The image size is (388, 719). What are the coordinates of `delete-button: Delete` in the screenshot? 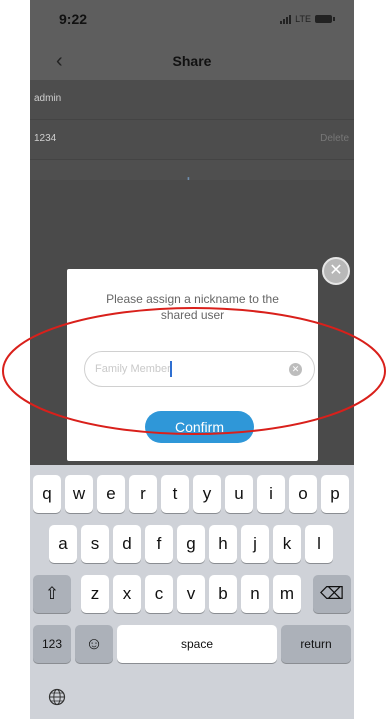 It's located at (334, 138).